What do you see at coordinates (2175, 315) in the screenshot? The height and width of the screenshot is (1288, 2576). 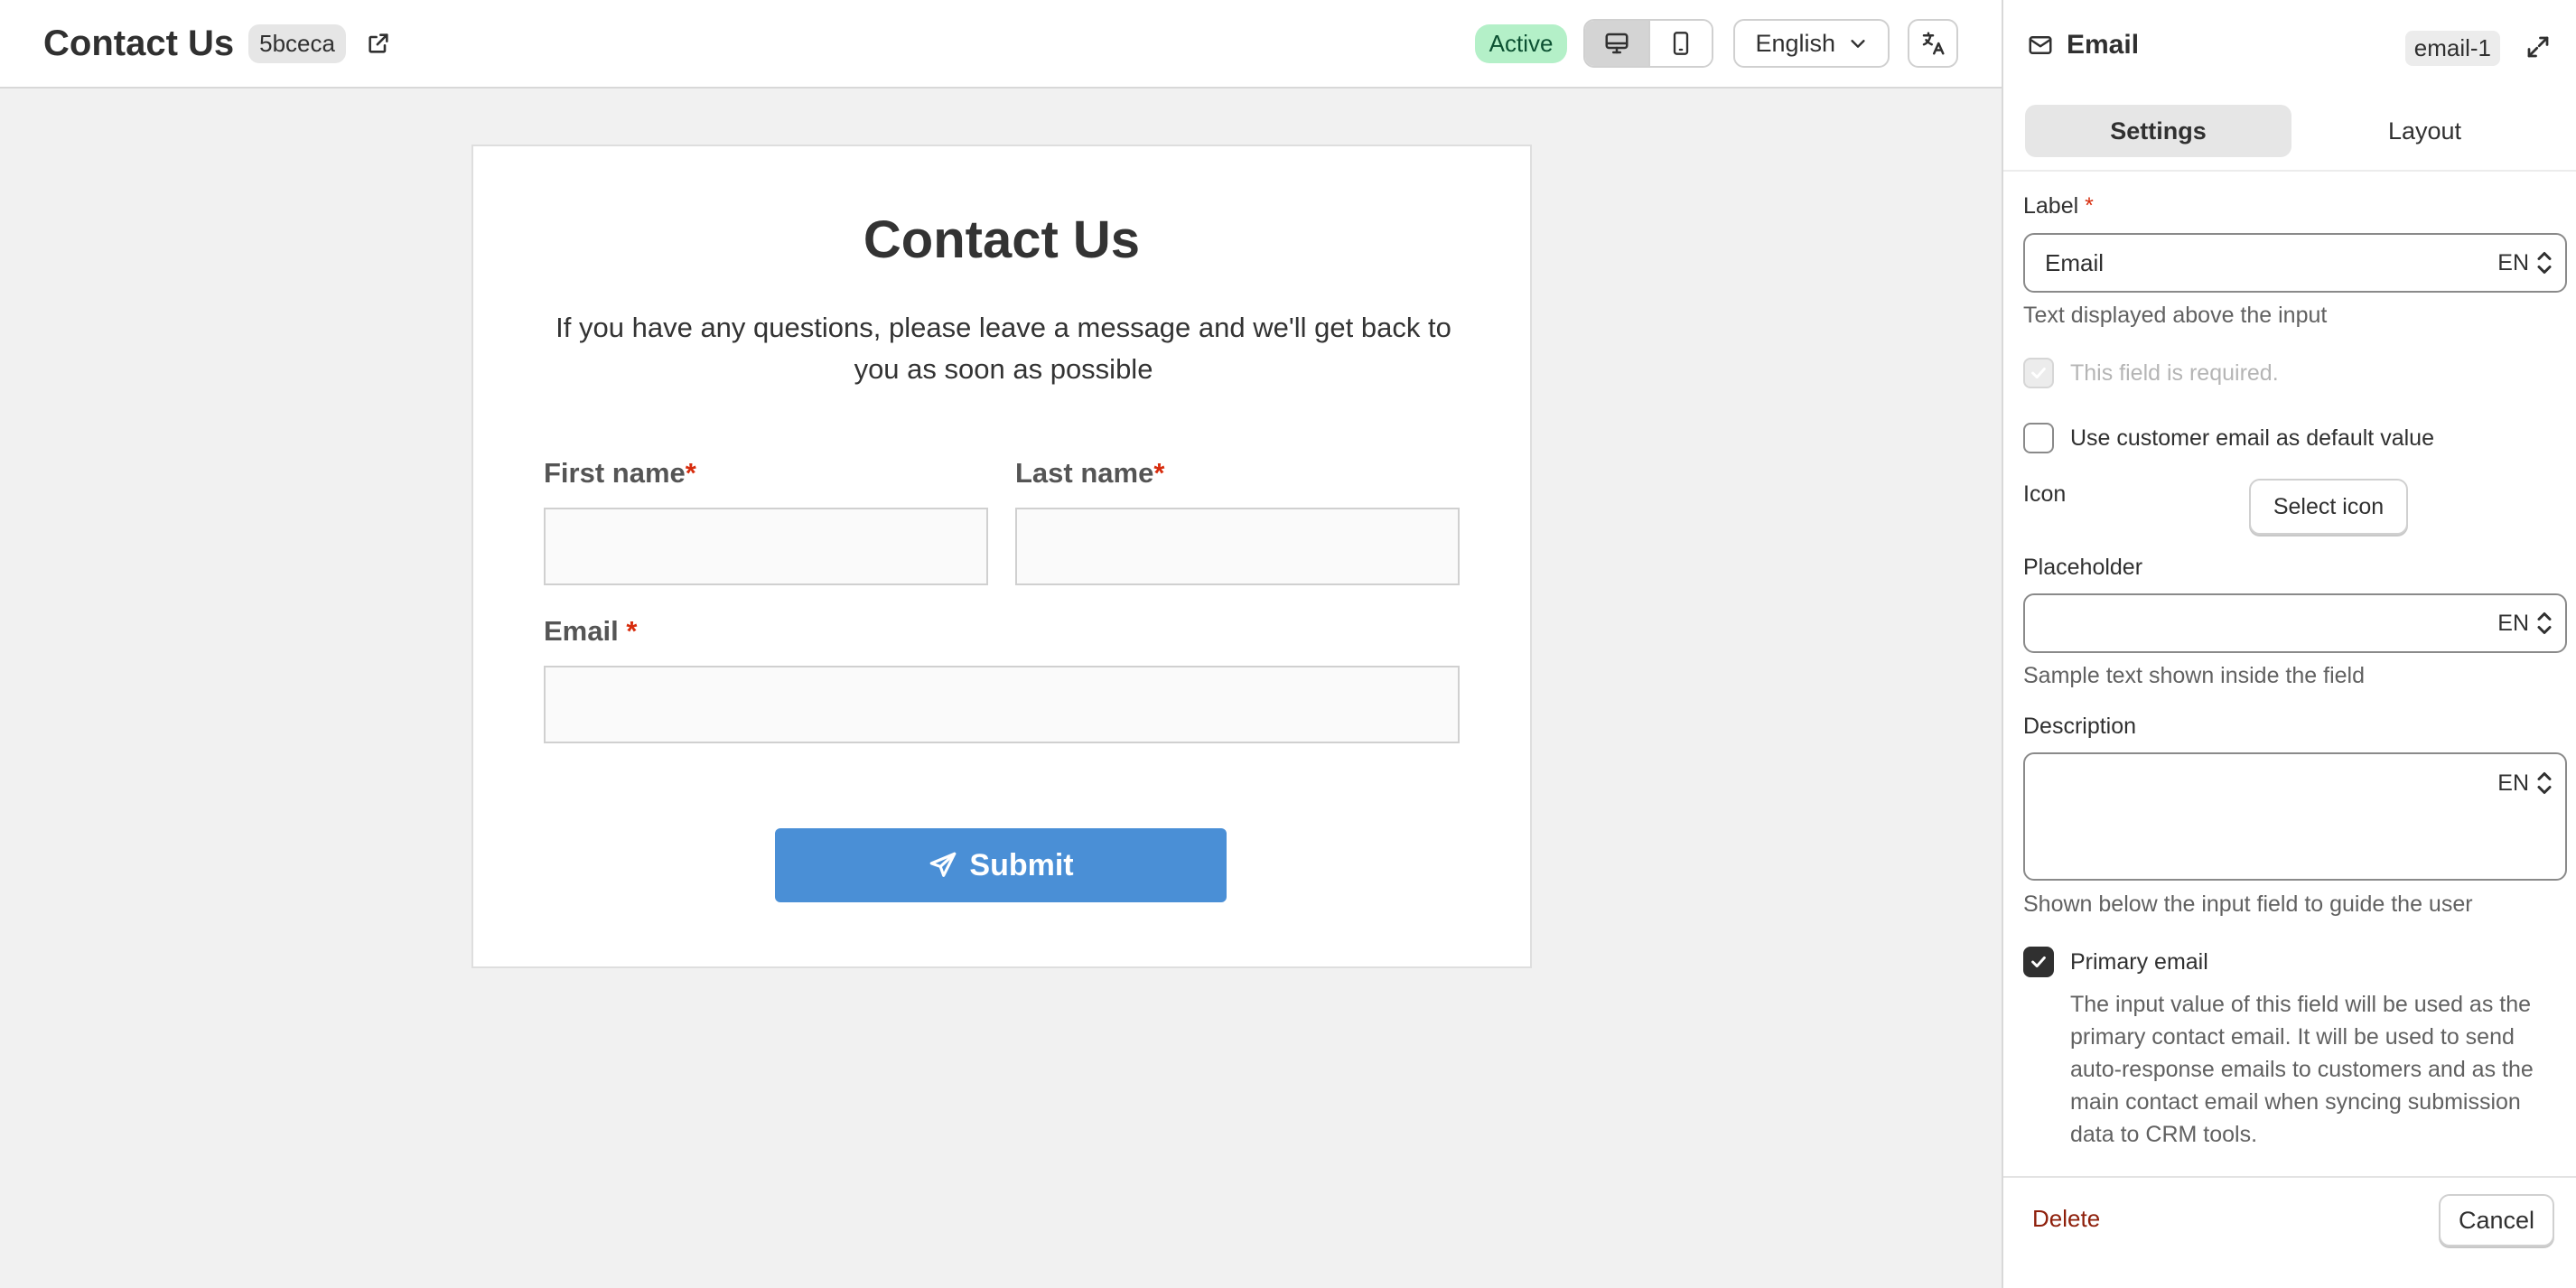 I see `label-help-text: Text displayed above the input` at bounding box center [2175, 315].